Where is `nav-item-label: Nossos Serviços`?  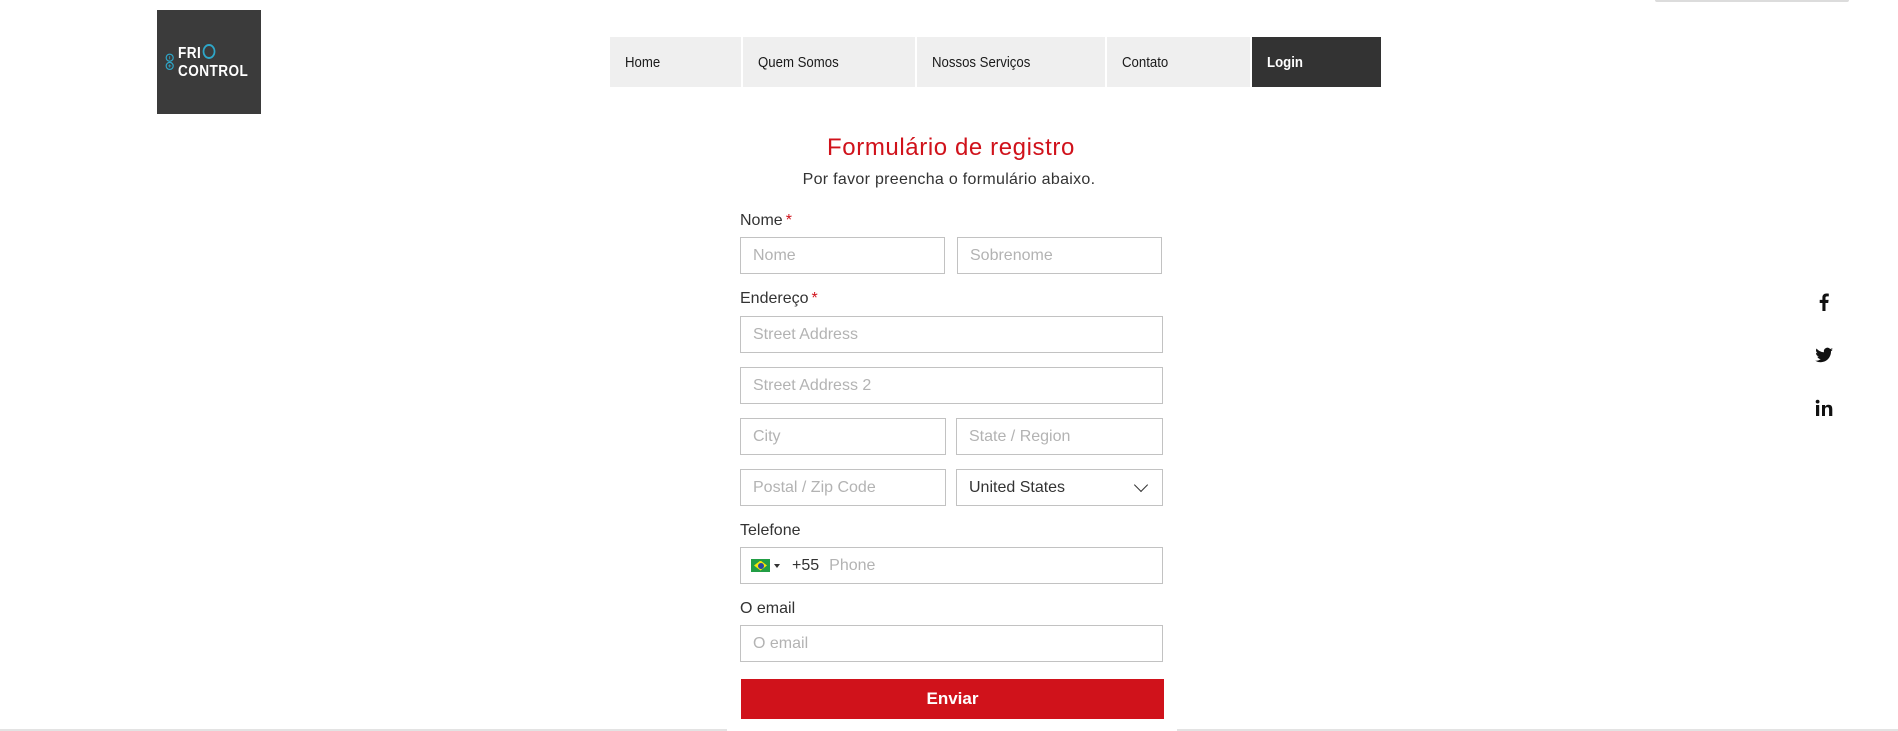 nav-item-label: Nossos Serviços is located at coordinates (981, 62).